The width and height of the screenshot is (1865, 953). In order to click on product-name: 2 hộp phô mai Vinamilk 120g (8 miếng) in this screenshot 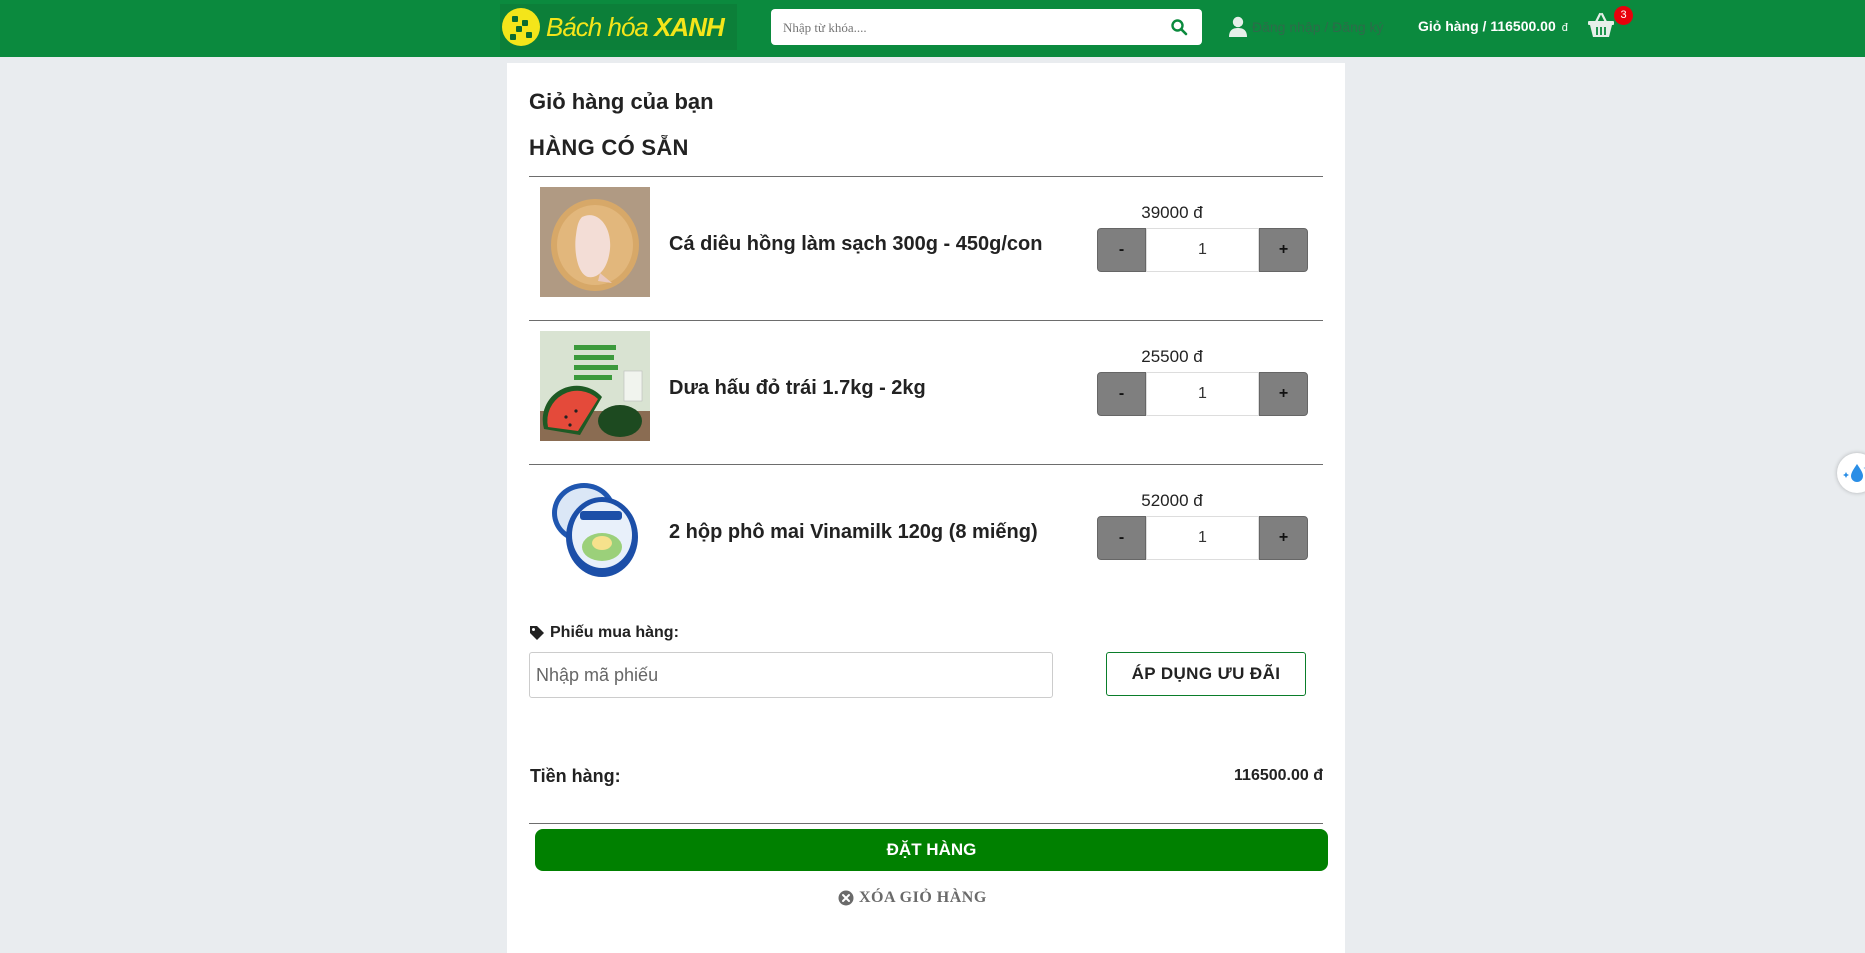, I will do `click(853, 532)`.